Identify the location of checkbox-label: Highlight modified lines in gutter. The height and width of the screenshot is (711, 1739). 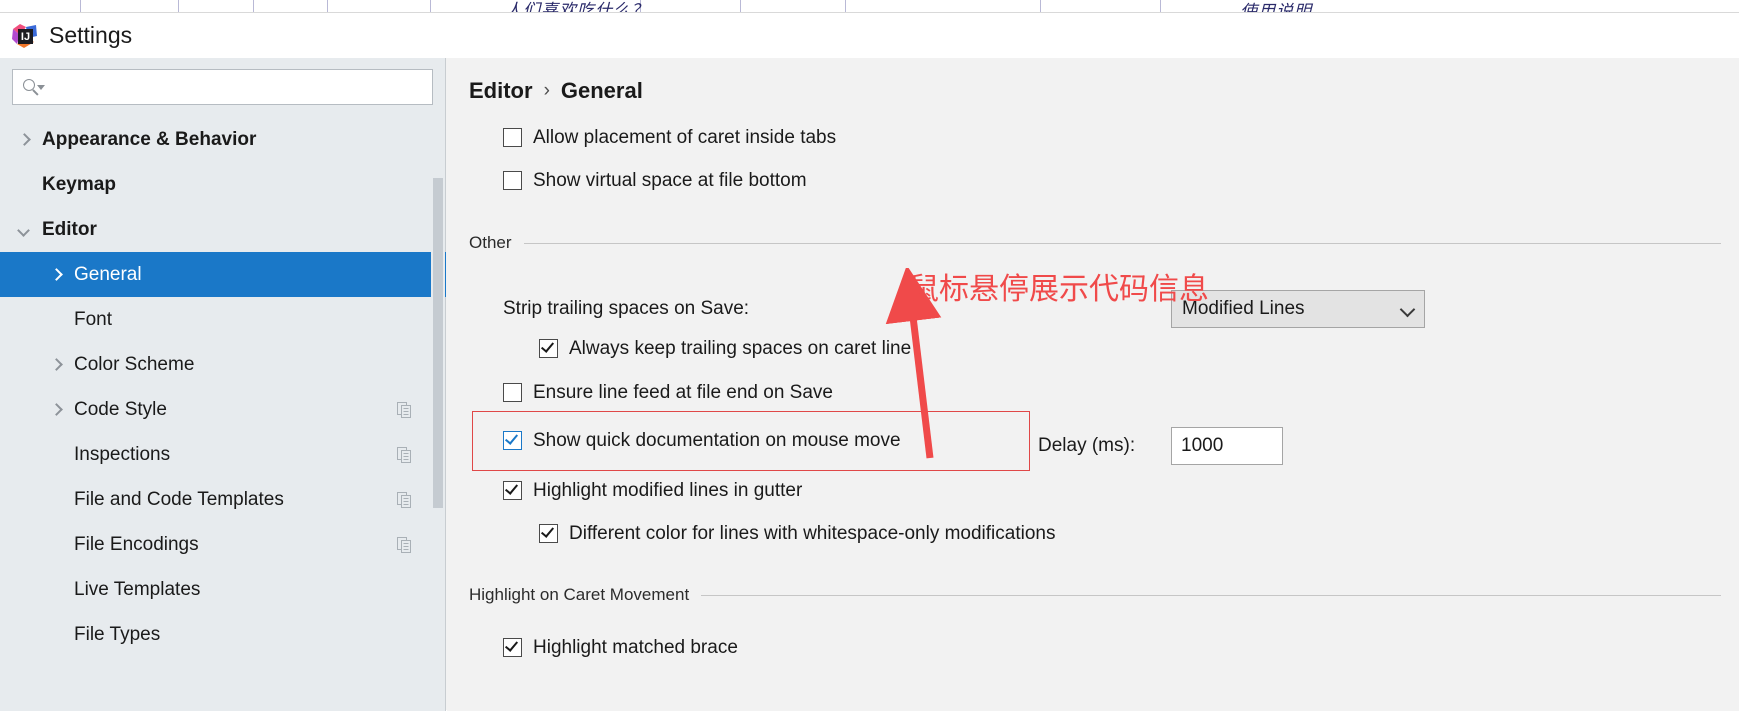
(668, 490).